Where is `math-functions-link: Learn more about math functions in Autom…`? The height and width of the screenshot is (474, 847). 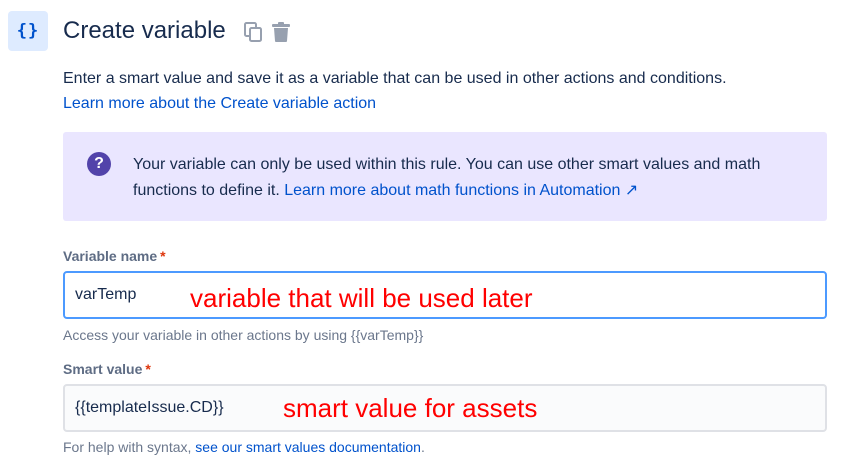 math-functions-link: Learn more about math functions in Autom… is located at coordinates (461, 190).